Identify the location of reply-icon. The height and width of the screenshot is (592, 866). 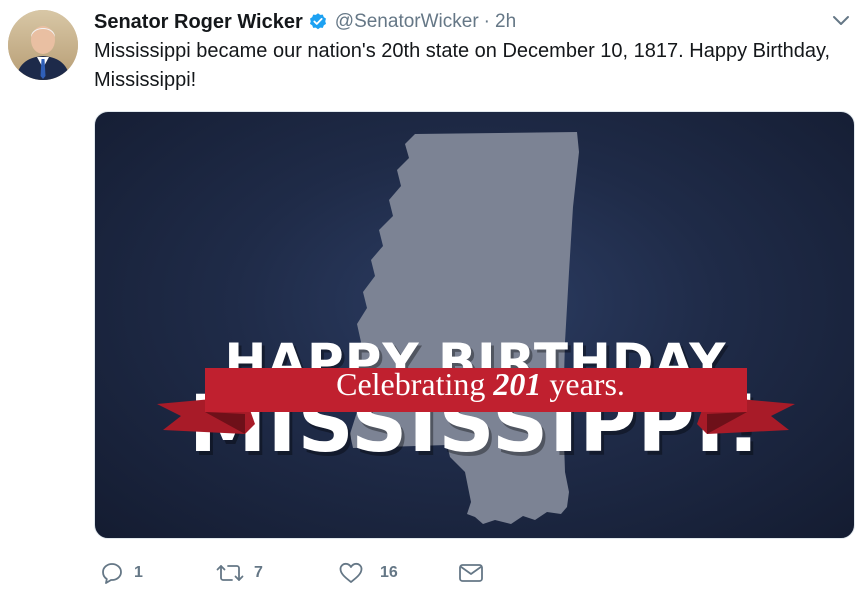
(112, 573).